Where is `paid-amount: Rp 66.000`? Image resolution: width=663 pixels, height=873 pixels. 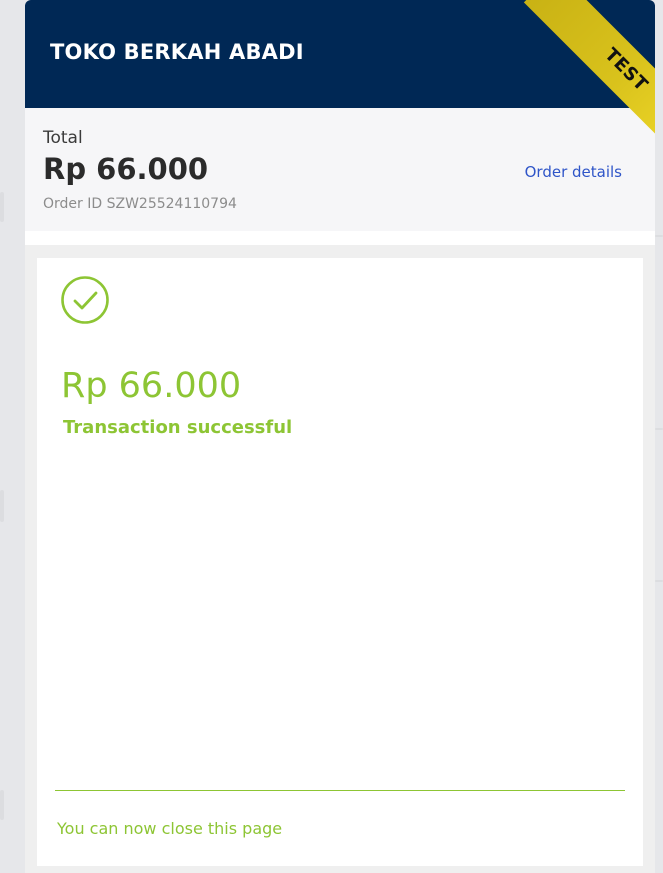 paid-amount: Rp 66.000 is located at coordinates (151, 386).